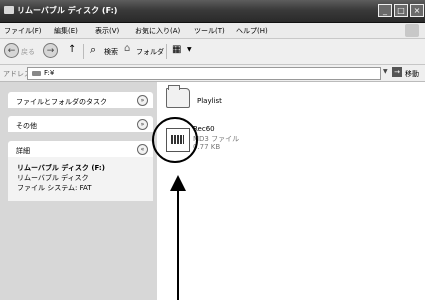  Describe the element at coordinates (67, 10) in the screenshot. I see `window-title: リムーバブル ディスク (F:)` at that location.